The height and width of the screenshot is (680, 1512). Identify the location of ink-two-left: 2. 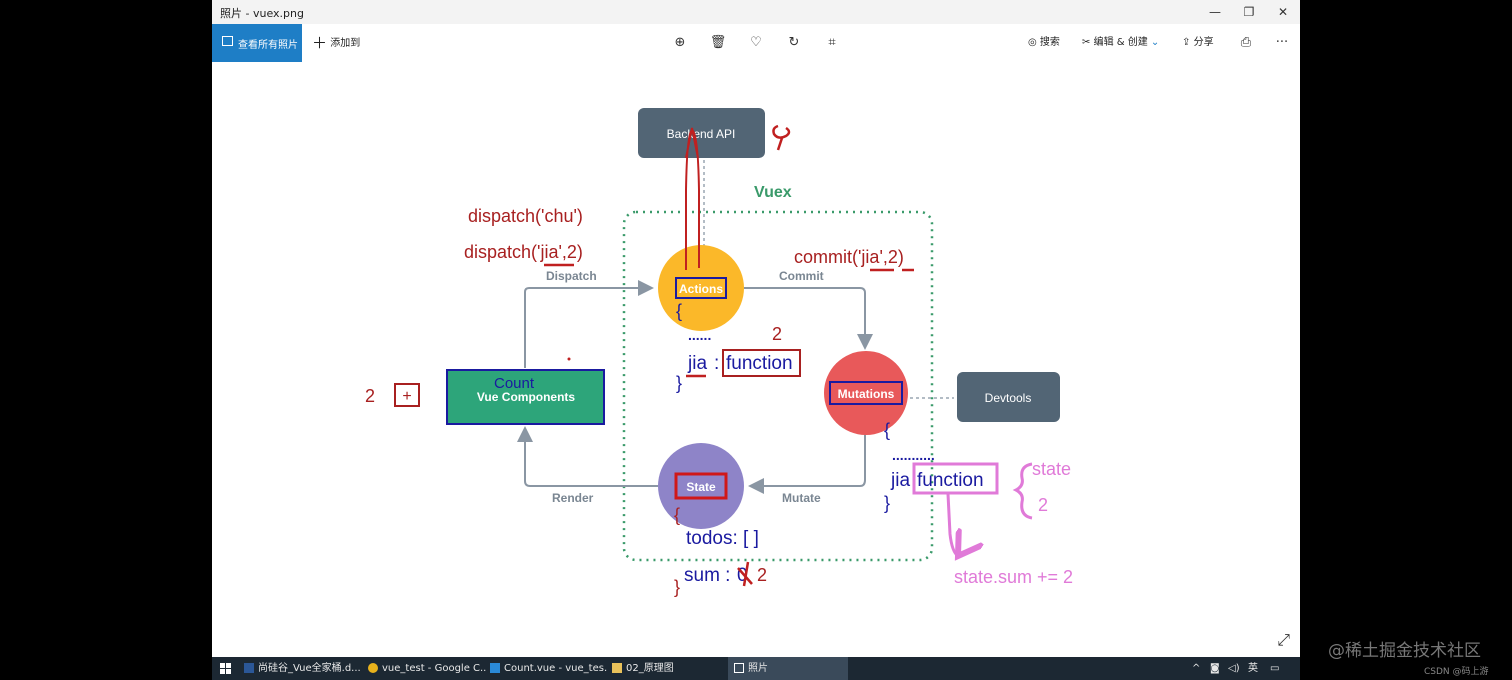
(370, 396).